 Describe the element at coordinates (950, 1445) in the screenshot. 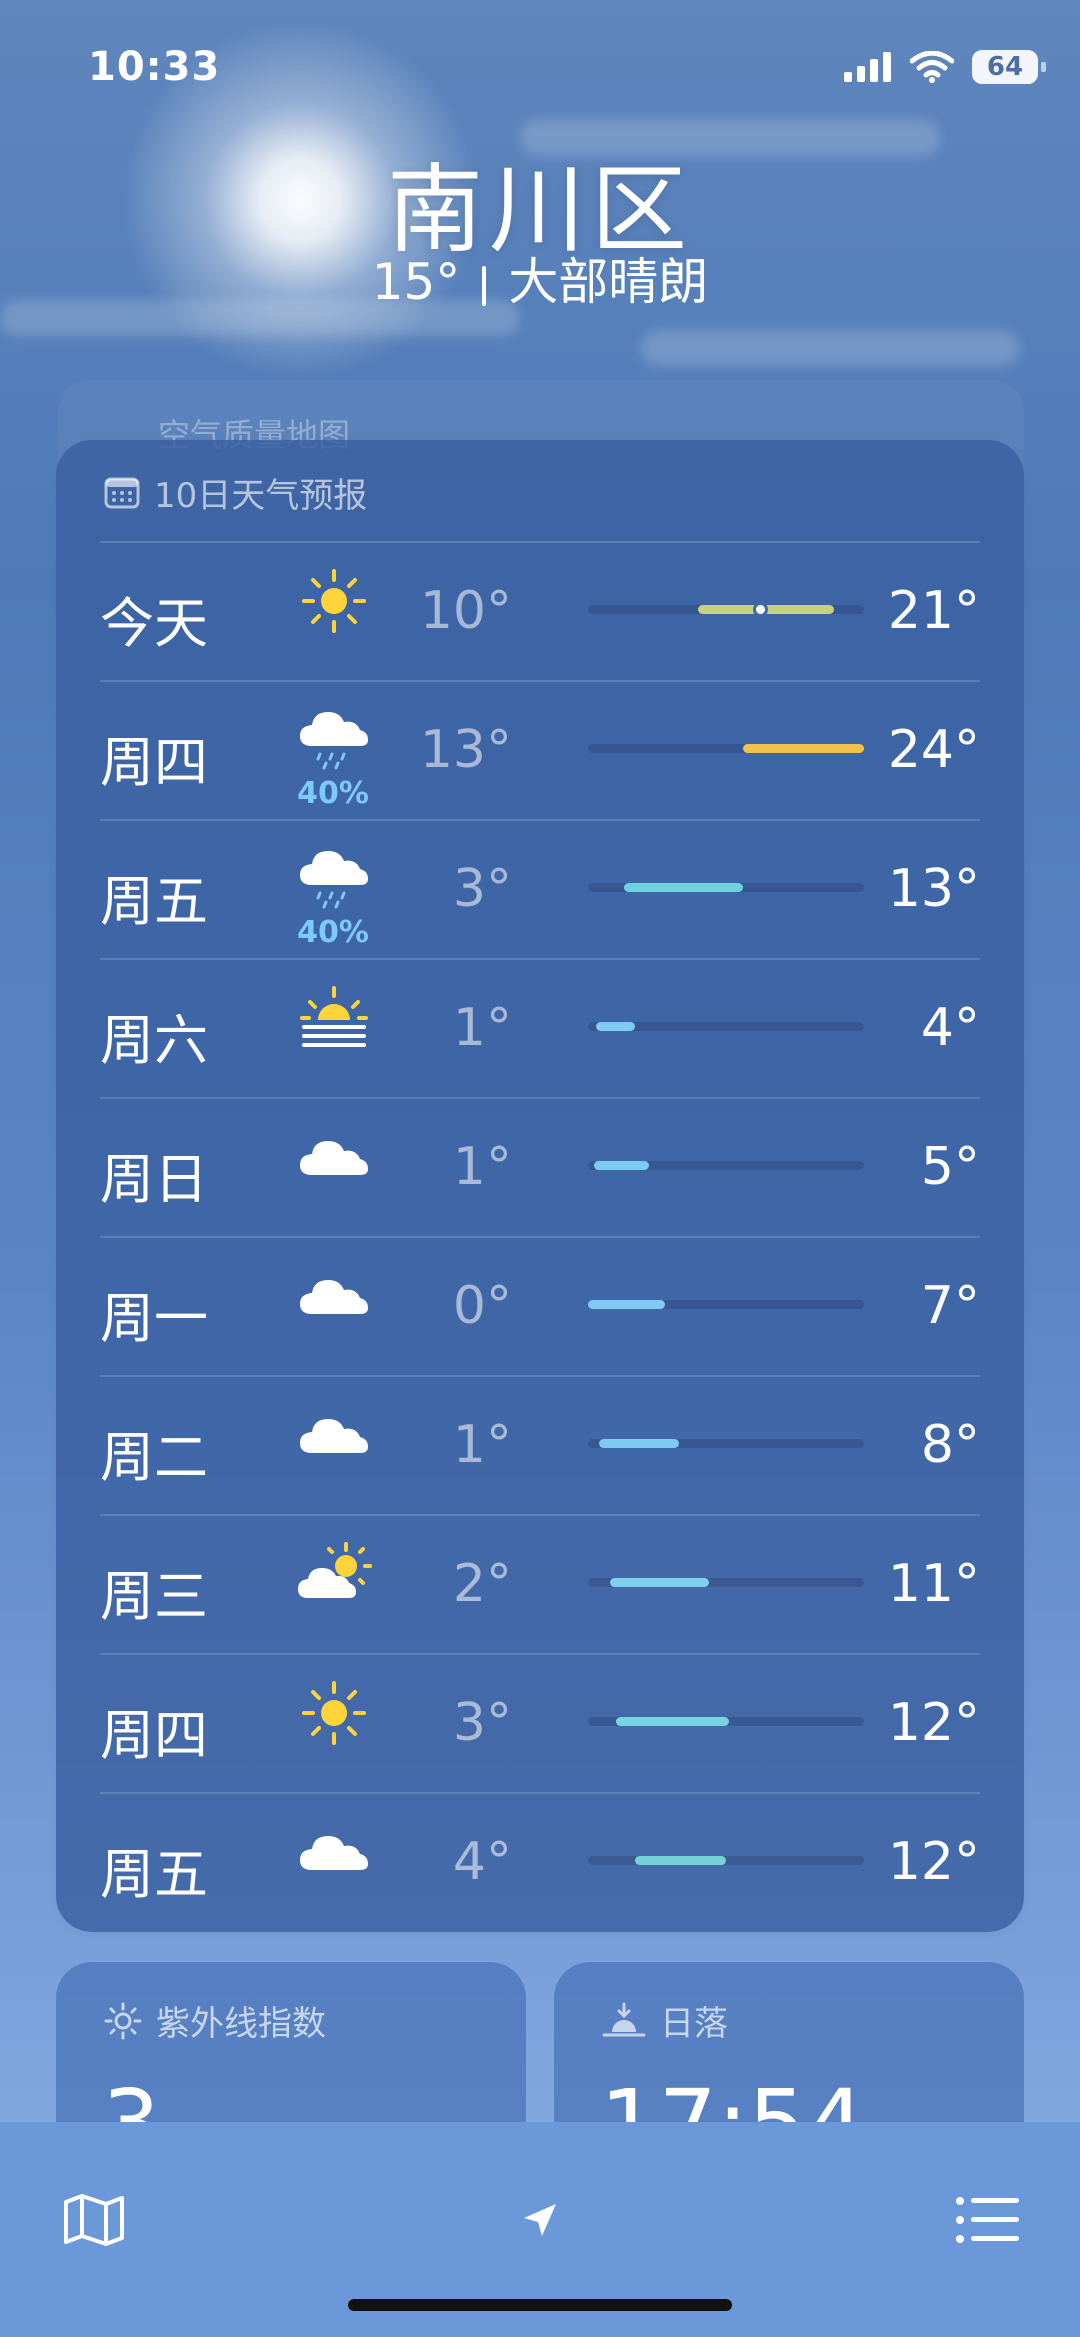

I see `high-temp: 8°` at that location.